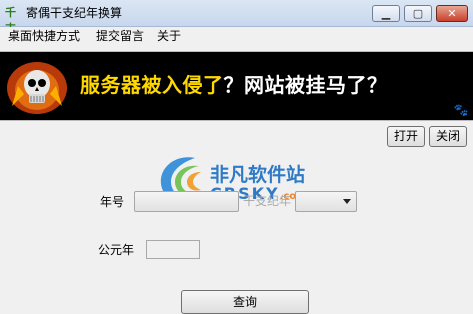  What do you see at coordinates (347, 201) in the screenshot?
I see `chevron-down-icon` at bounding box center [347, 201].